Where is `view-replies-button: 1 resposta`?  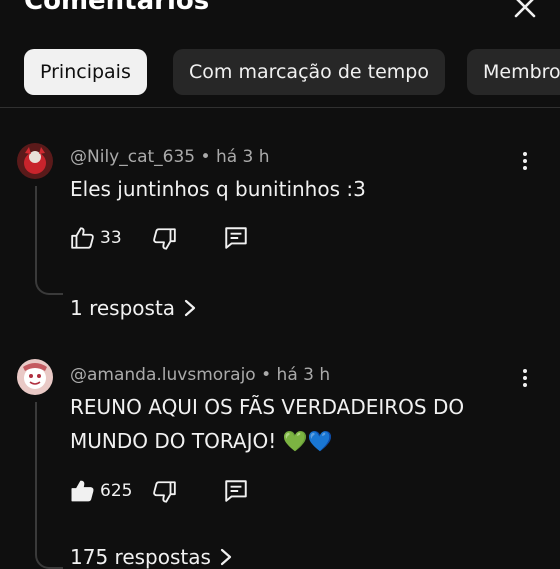
view-replies-button: 1 resposta is located at coordinates (133, 308).